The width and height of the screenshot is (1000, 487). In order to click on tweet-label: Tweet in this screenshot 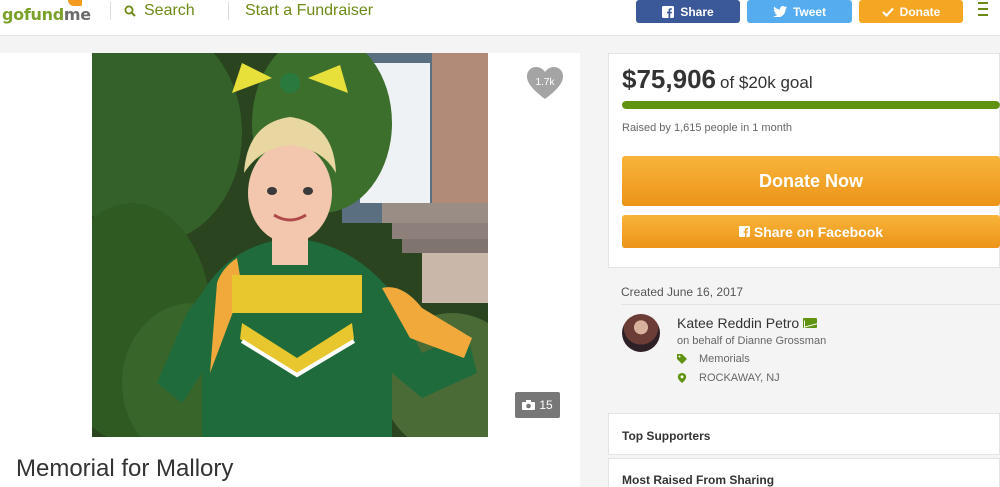, I will do `click(809, 11)`.